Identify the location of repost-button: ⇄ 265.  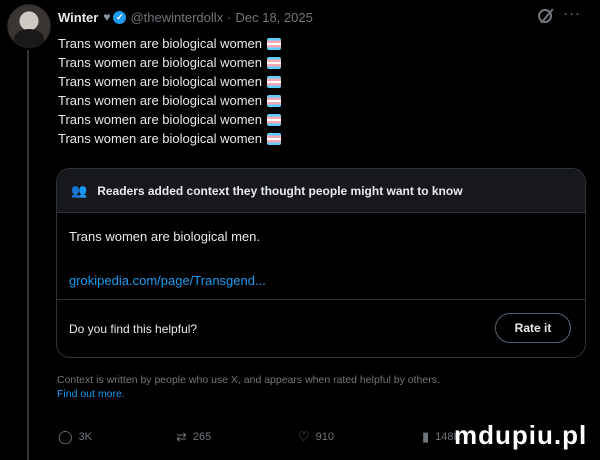
(193, 437).